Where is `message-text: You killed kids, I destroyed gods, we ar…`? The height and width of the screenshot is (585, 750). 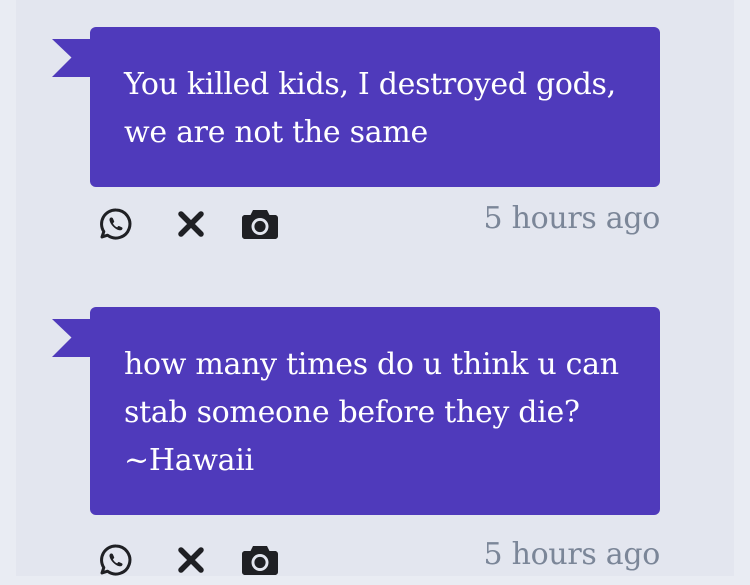 message-text: You killed kids, I destroyed gods, we ar… is located at coordinates (370, 108).